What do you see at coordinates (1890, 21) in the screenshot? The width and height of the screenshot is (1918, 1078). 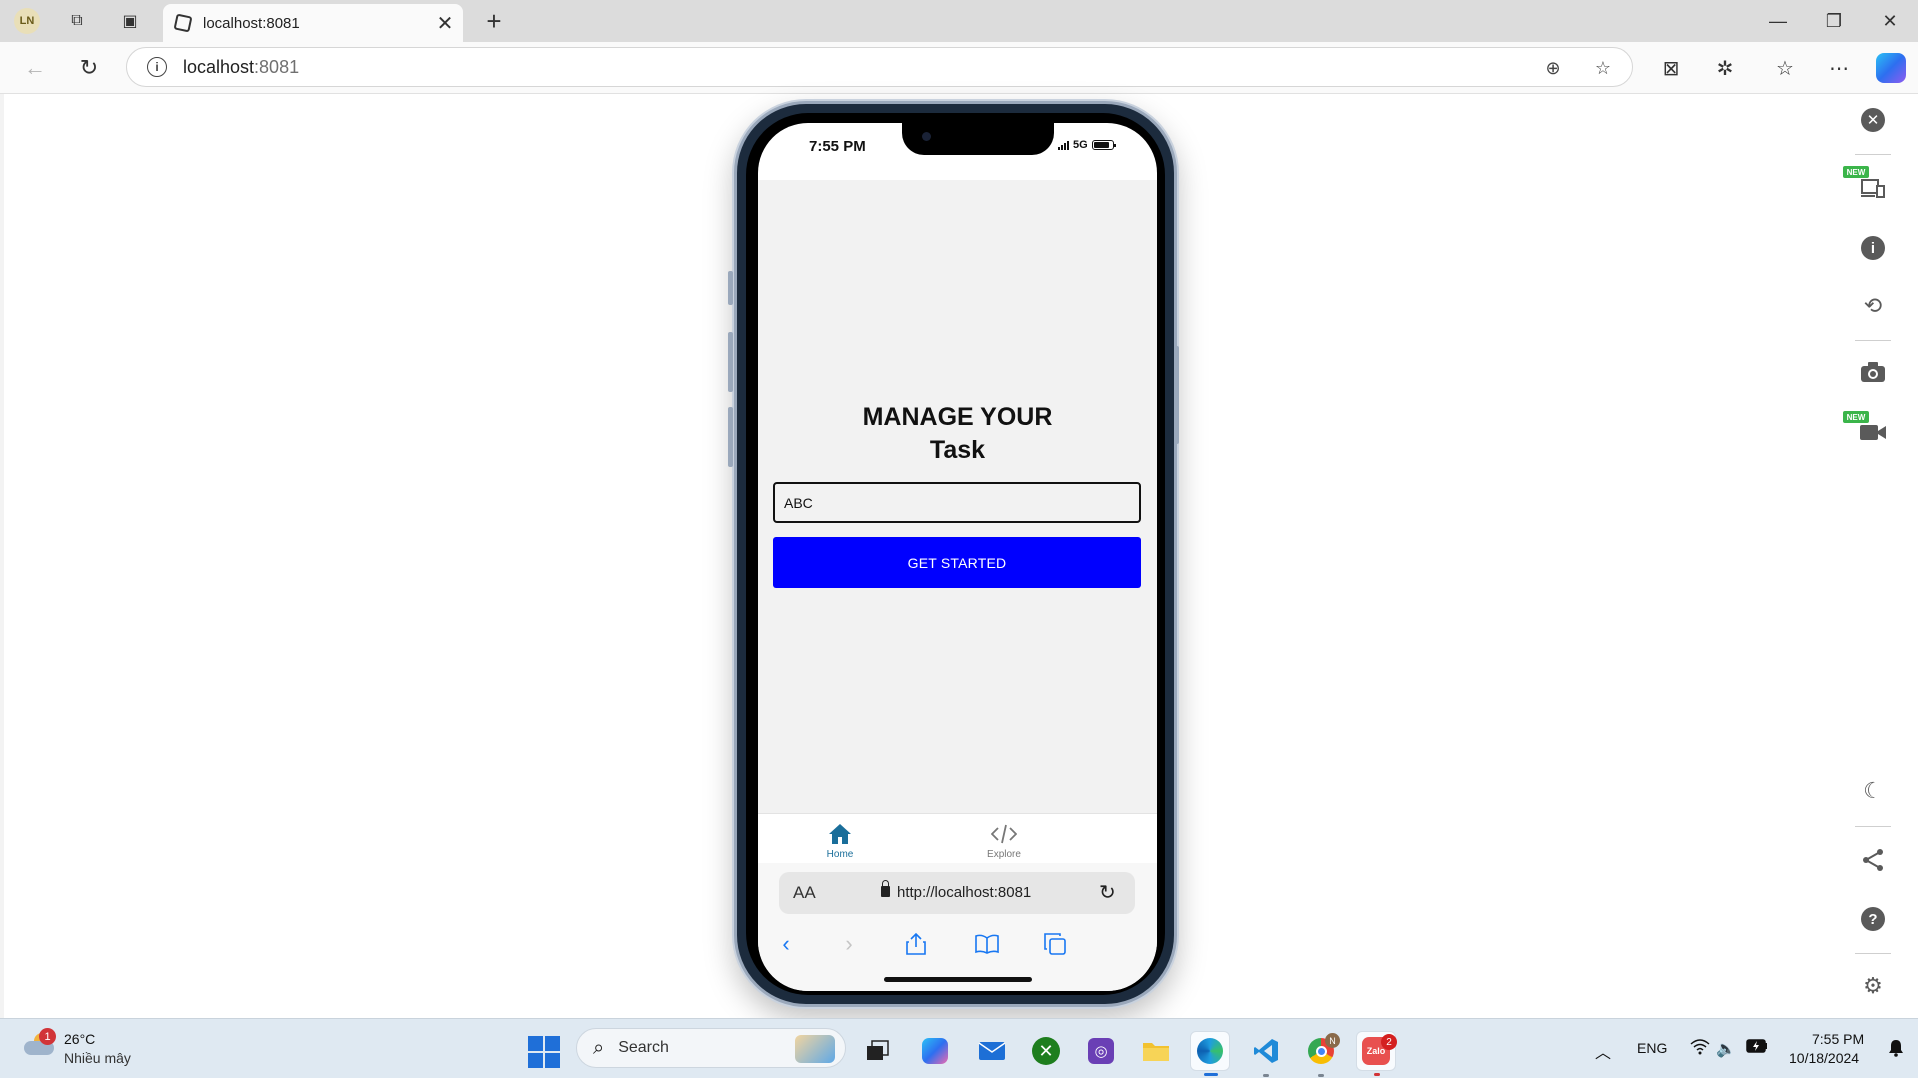 I see `close-window-button: ✕` at bounding box center [1890, 21].